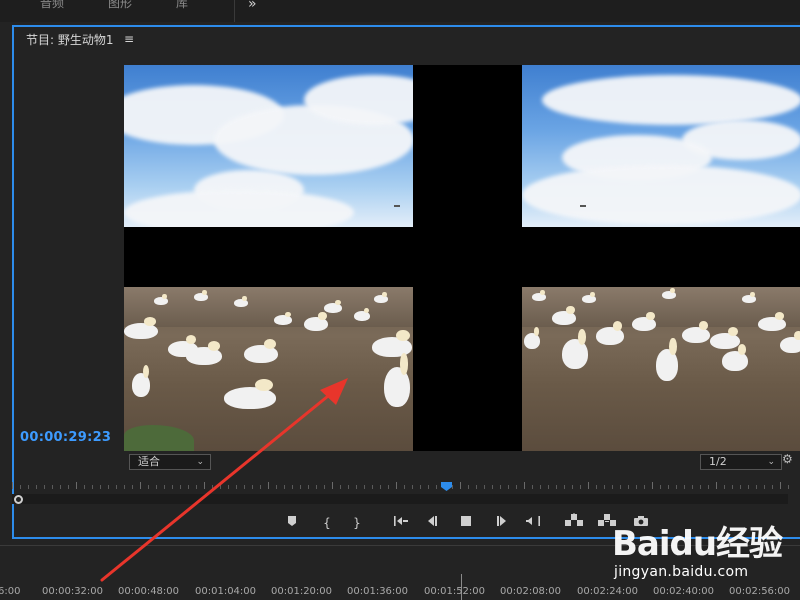 The image size is (800, 600). I want to click on workspace-bar: 音频 图形 库 », so click(400, 11).